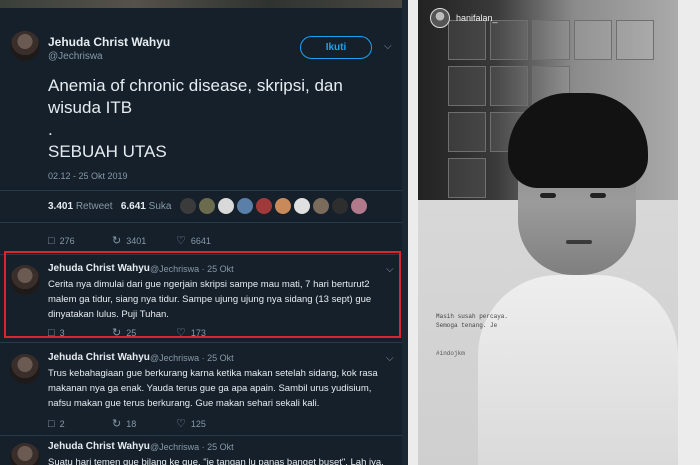 The height and width of the screenshot is (465, 700). What do you see at coordinates (198, 423) in the screenshot?
I see `like-count: 125` at bounding box center [198, 423].